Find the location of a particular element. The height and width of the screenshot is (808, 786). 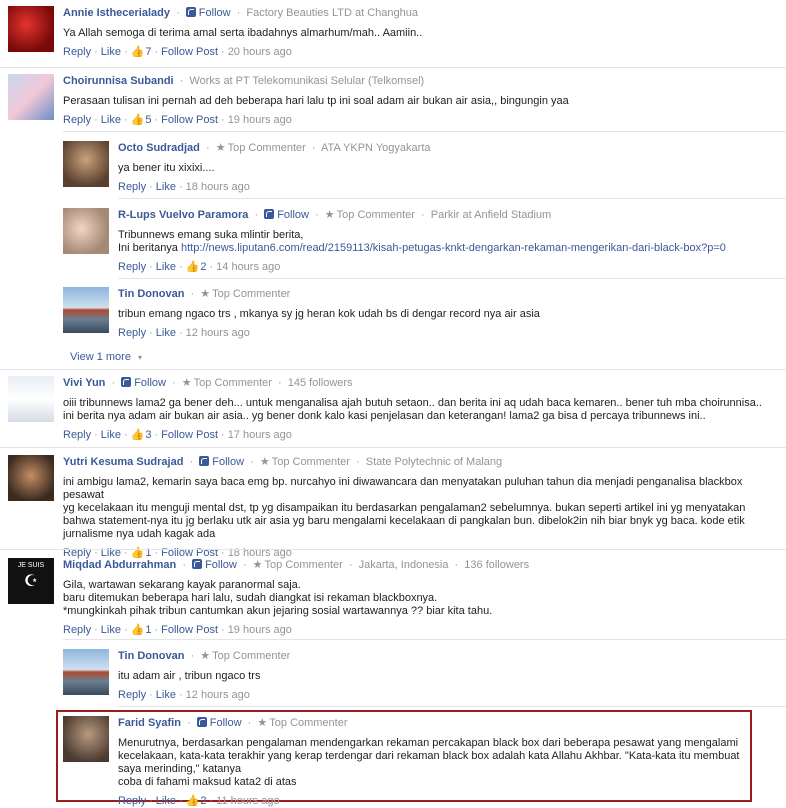

commenter-name: Miqdad Abdurrahman is located at coordinates (119, 565).